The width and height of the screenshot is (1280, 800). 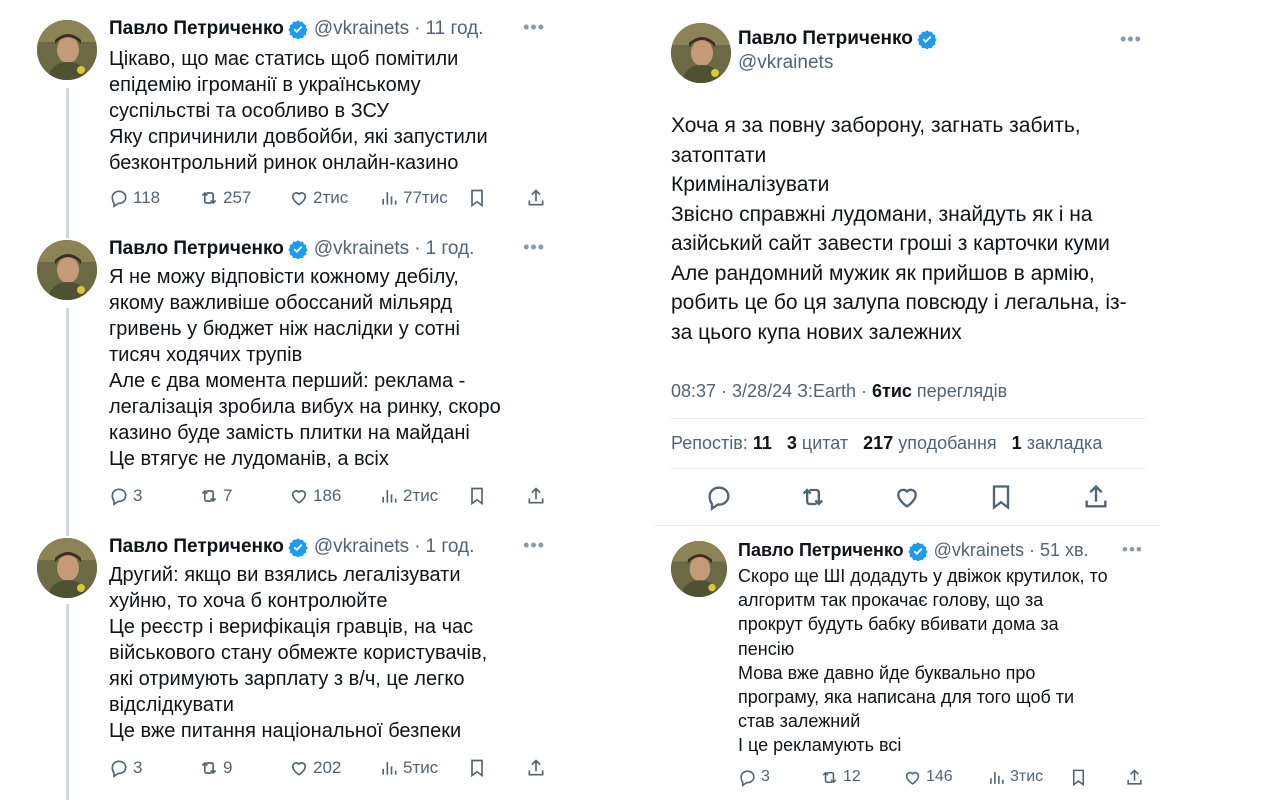 I want to click on reply-count: 118, so click(x=147, y=197).